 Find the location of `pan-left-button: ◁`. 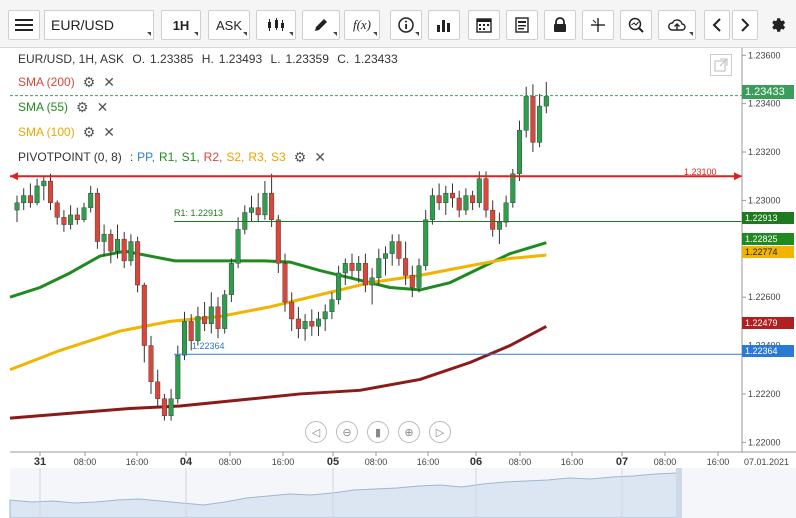

pan-left-button: ◁ is located at coordinates (316, 432).